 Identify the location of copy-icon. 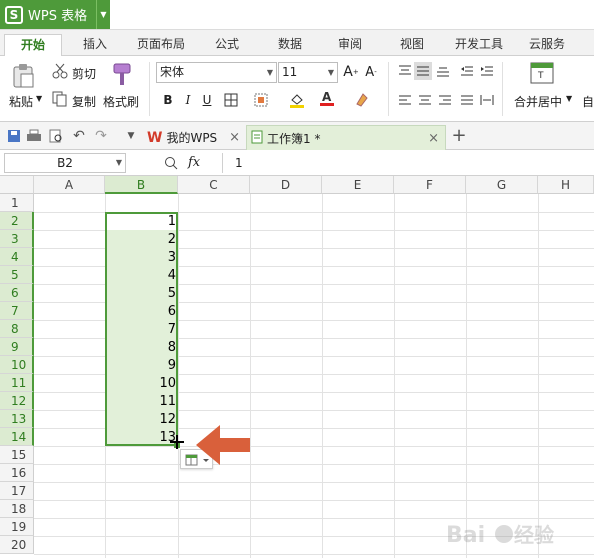
(60, 99).